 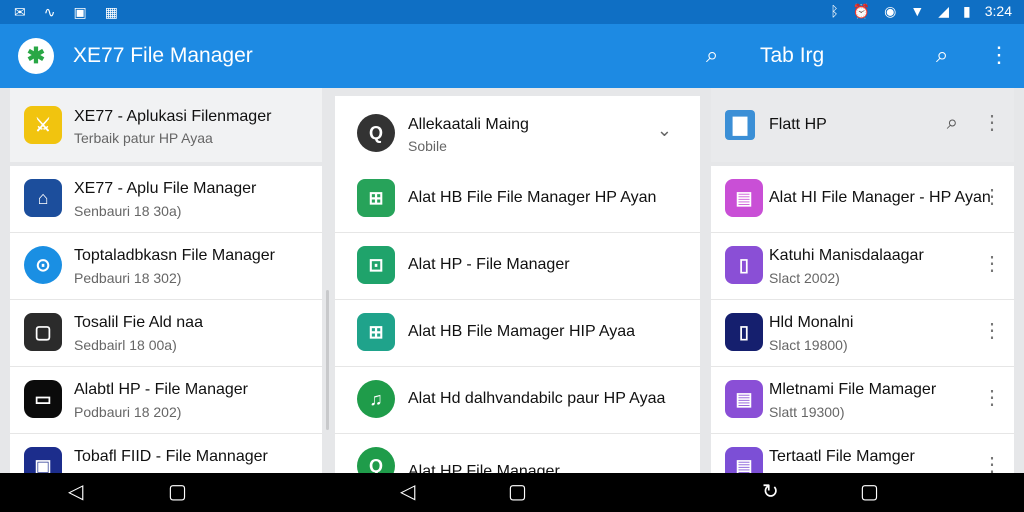 I want to click on item-title: Tosalil Fie Ald naa, so click(x=138, y=322).